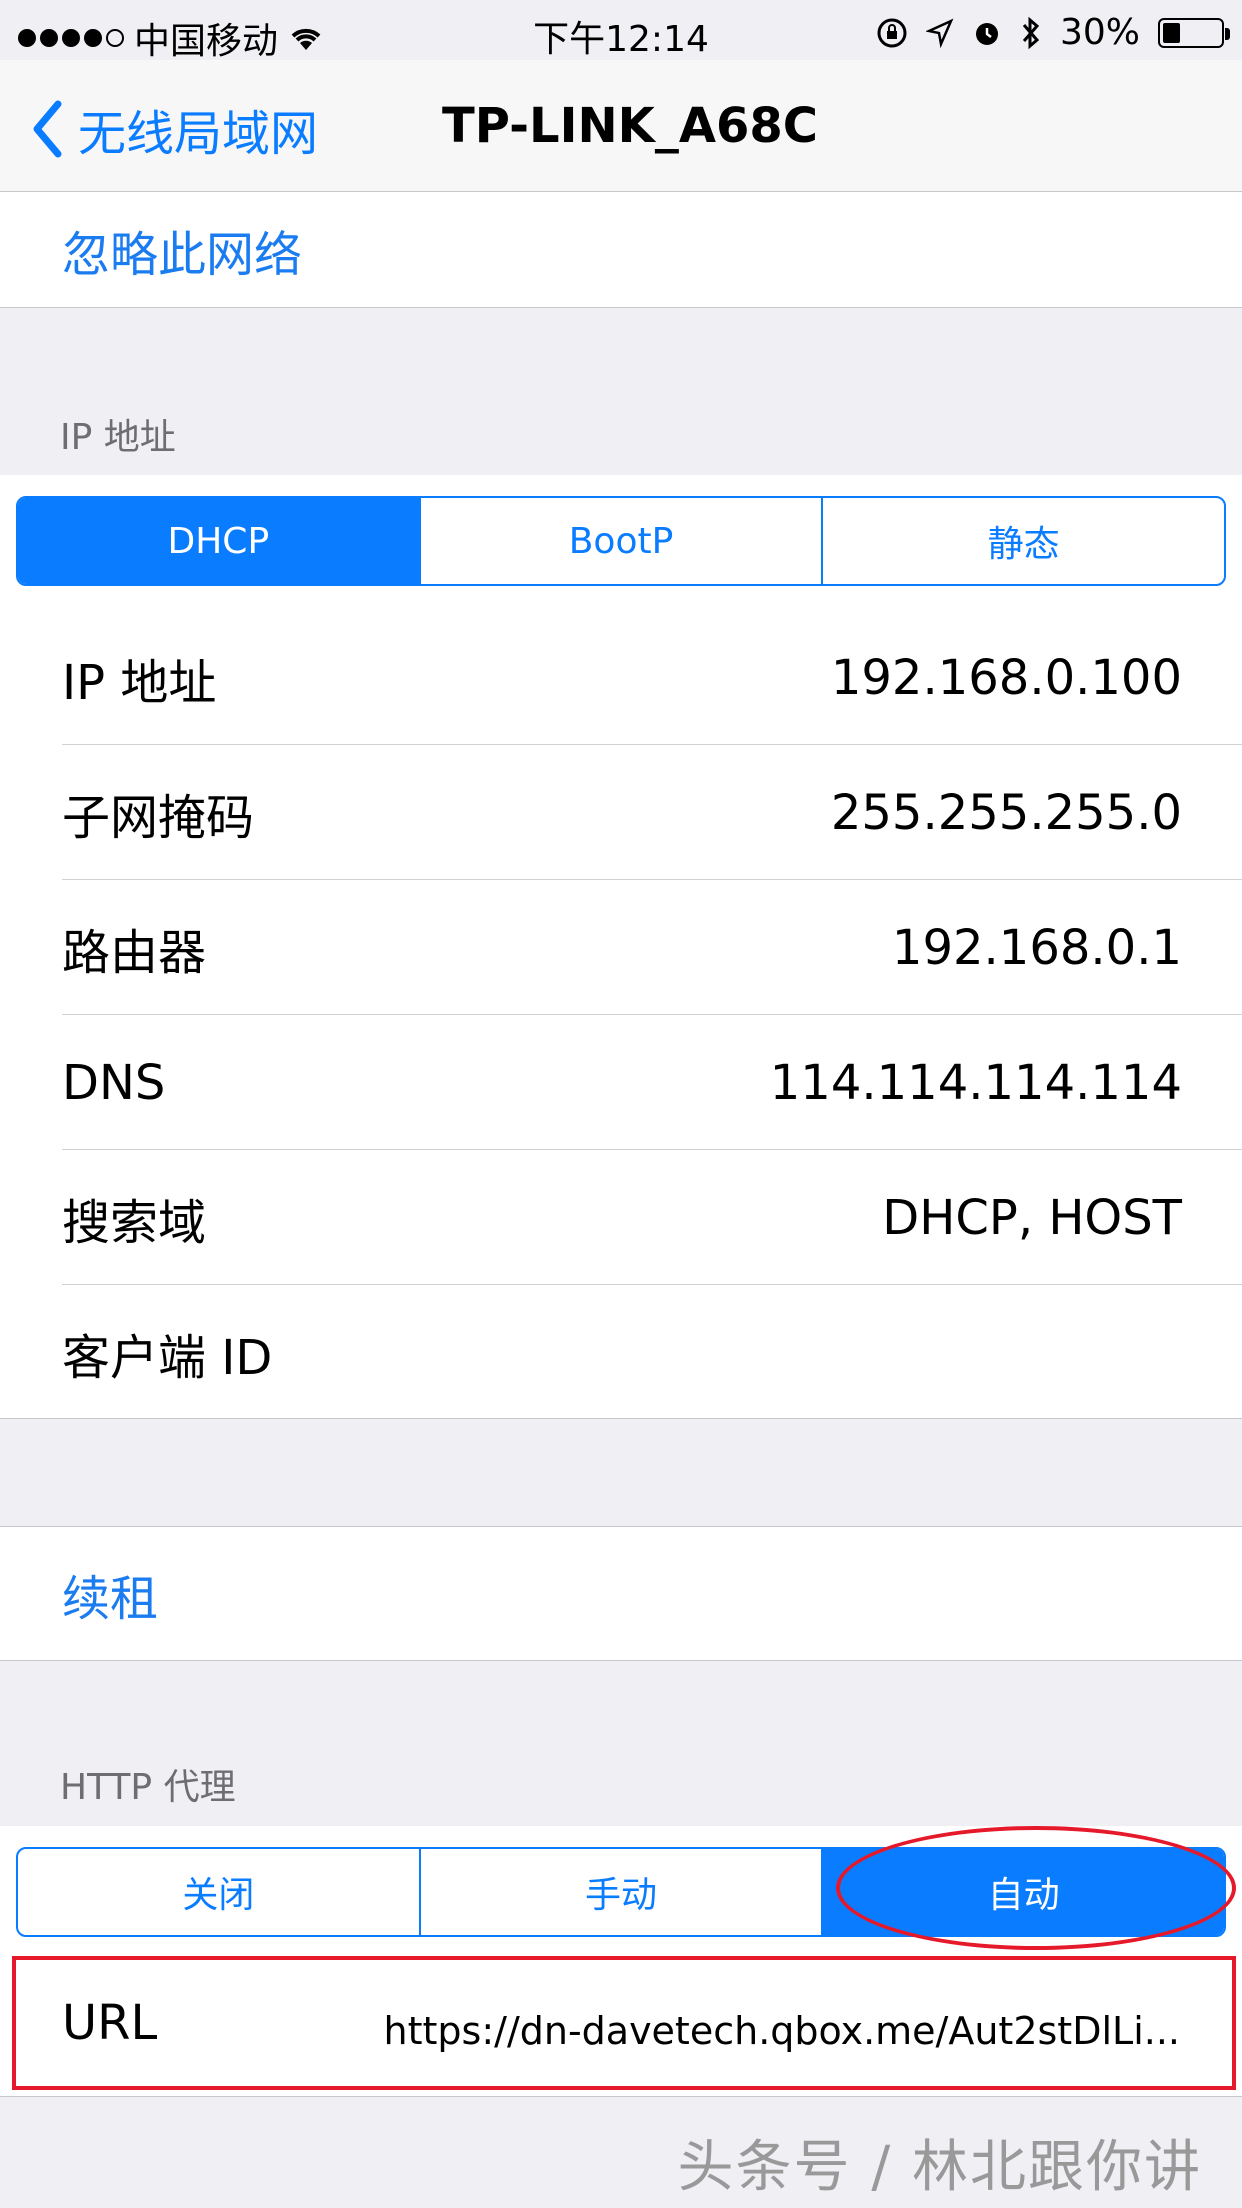 The width and height of the screenshot is (1242, 2208). I want to click on renew-lease-group: 续租, so click(621, 1593).